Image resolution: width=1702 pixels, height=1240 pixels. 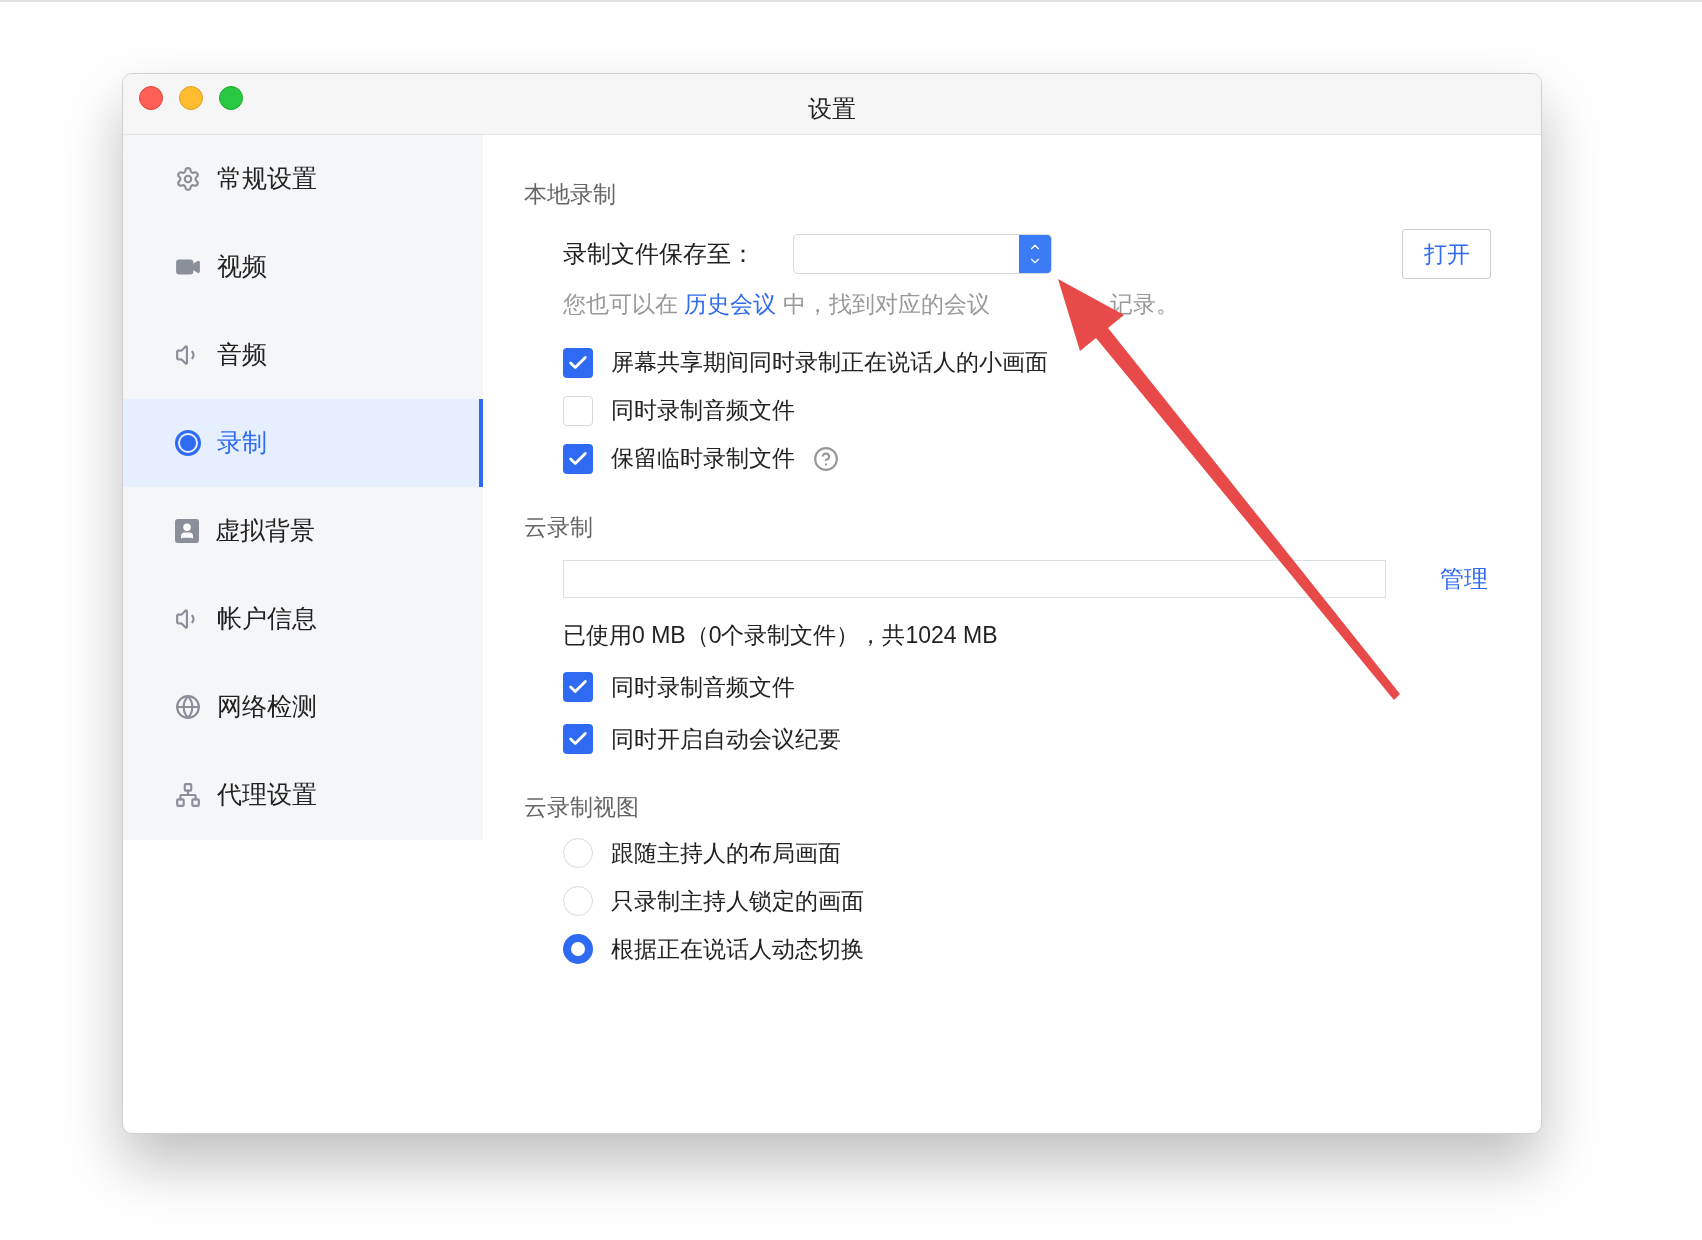 I want to click on open-button: 打开, so click(x=1446, y=254).